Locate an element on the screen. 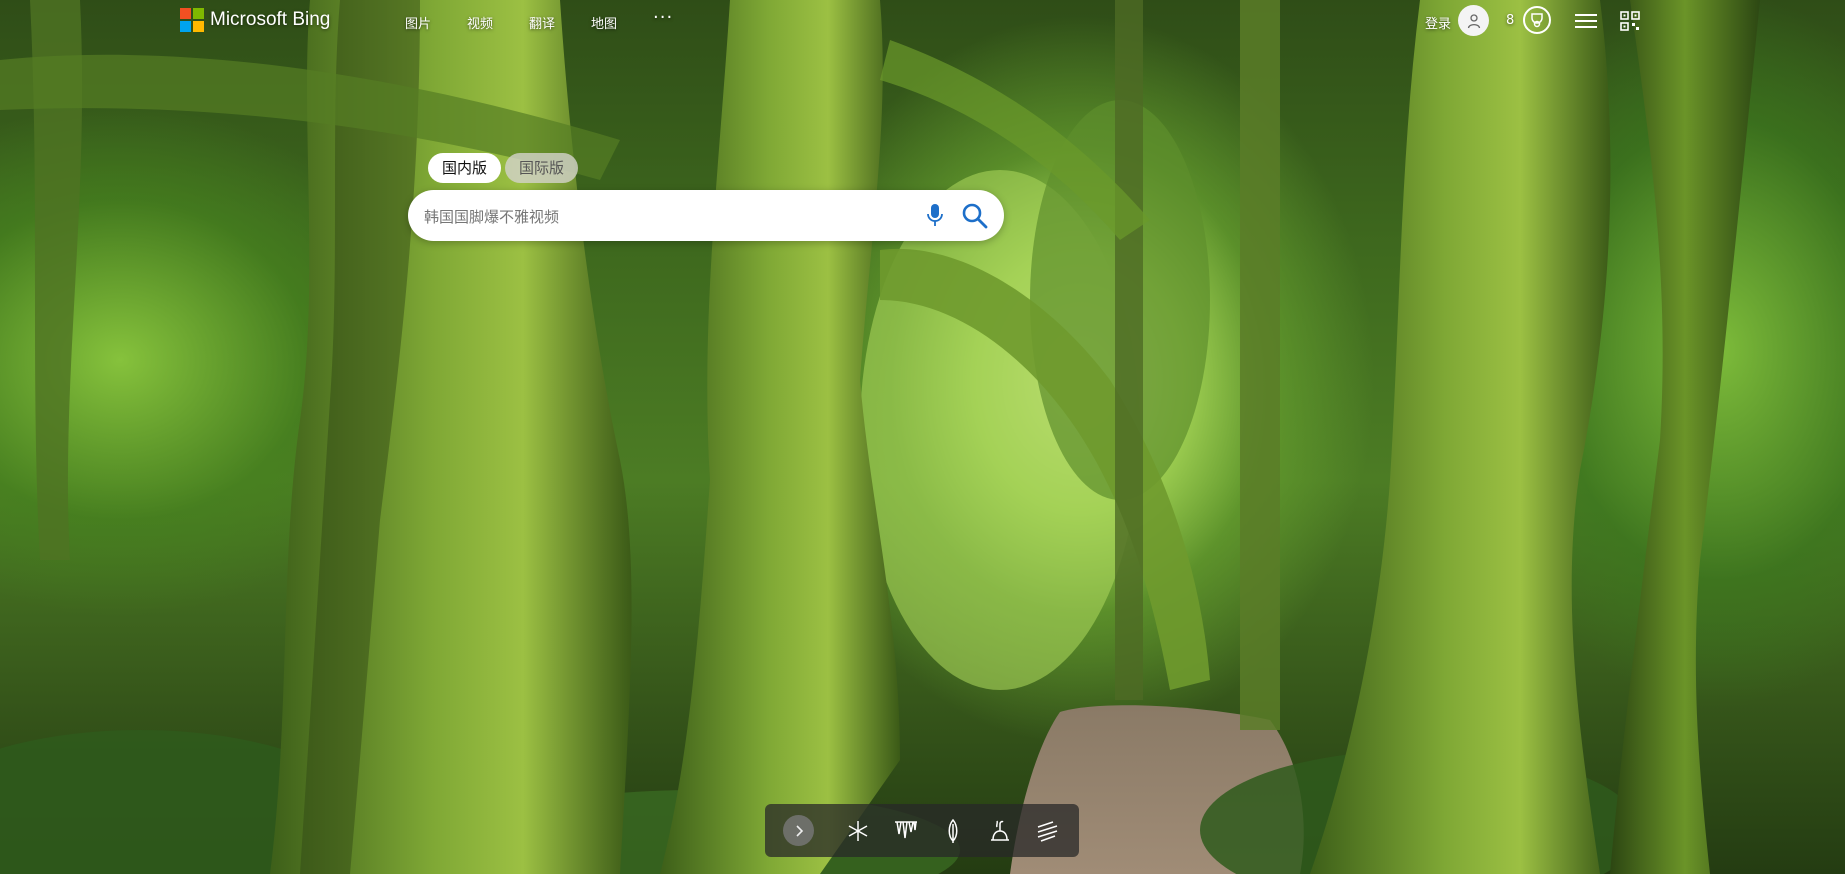 The height and width of the screenshot is (874, 1845). user-icon is located at coordinates (1473, 20).